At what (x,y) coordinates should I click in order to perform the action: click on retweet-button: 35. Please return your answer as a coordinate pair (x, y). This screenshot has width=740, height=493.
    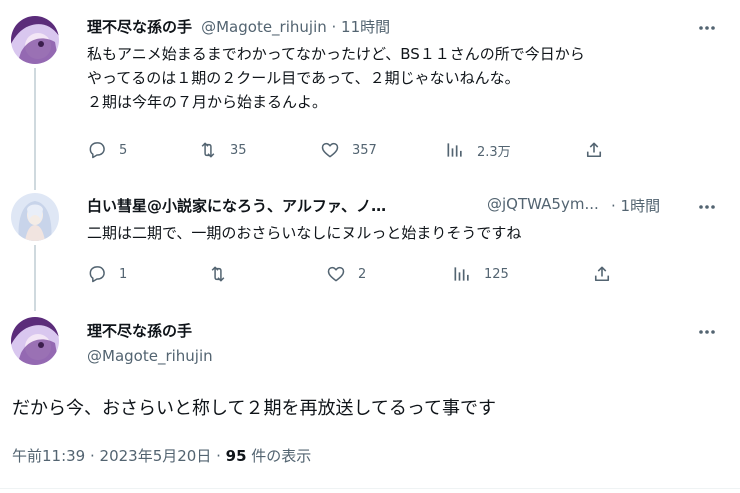
    Looking at the image, I should click on (259, 150).